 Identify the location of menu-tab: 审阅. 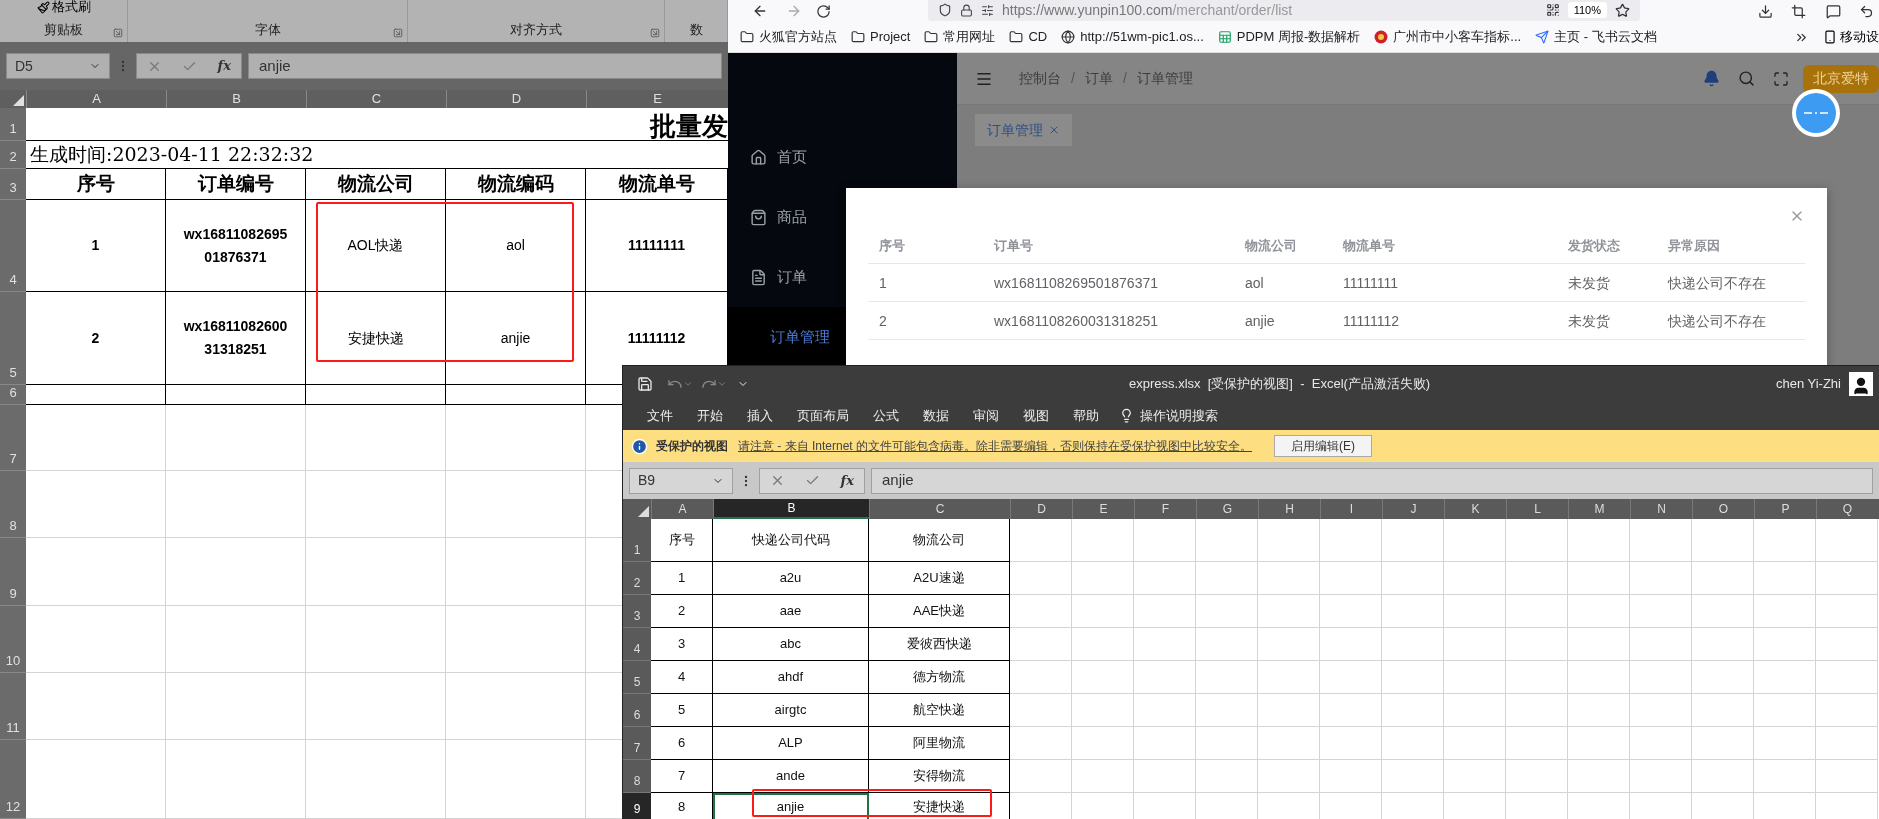
(986, 415).